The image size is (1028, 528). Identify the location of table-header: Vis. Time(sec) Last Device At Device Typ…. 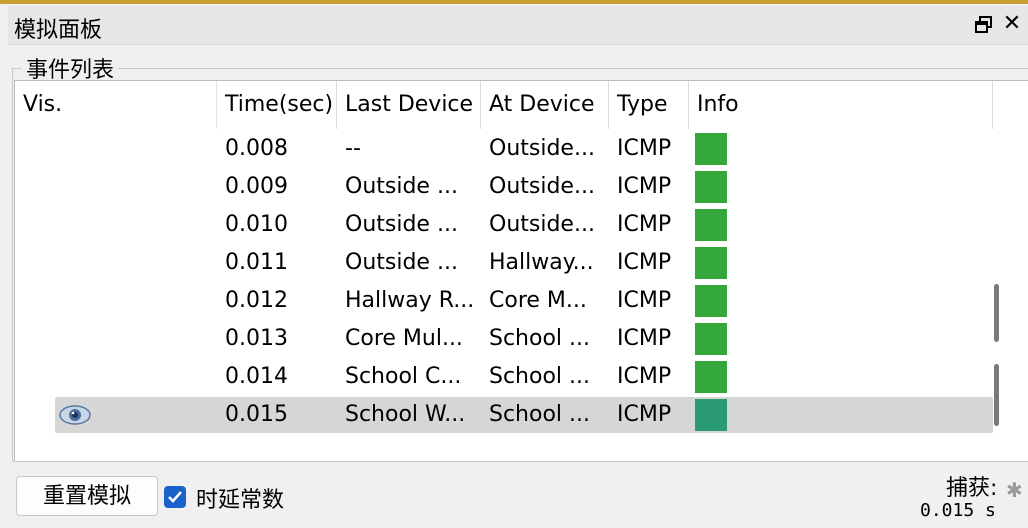
(504, 105).